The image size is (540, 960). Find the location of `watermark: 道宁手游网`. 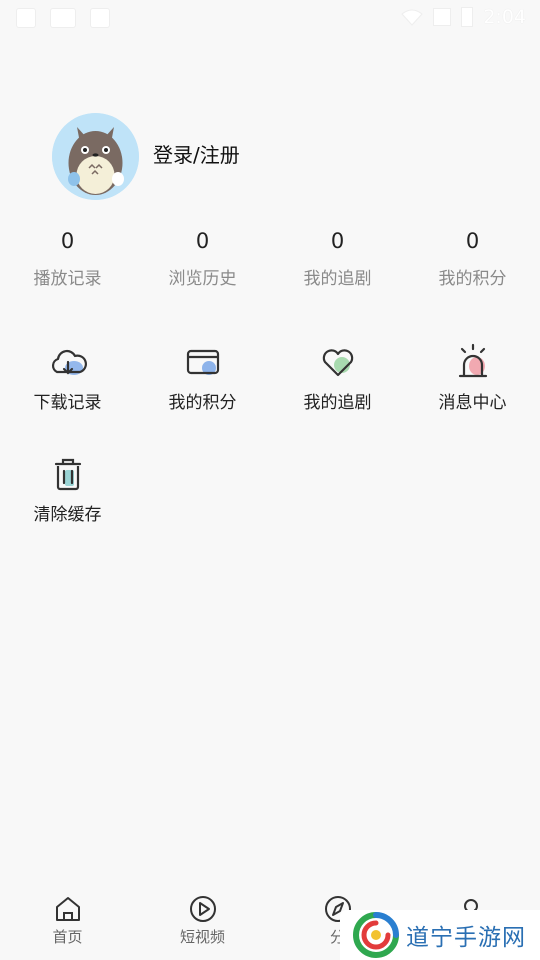

watermark: 道宁手游网 is located at coordinates (440, 935).